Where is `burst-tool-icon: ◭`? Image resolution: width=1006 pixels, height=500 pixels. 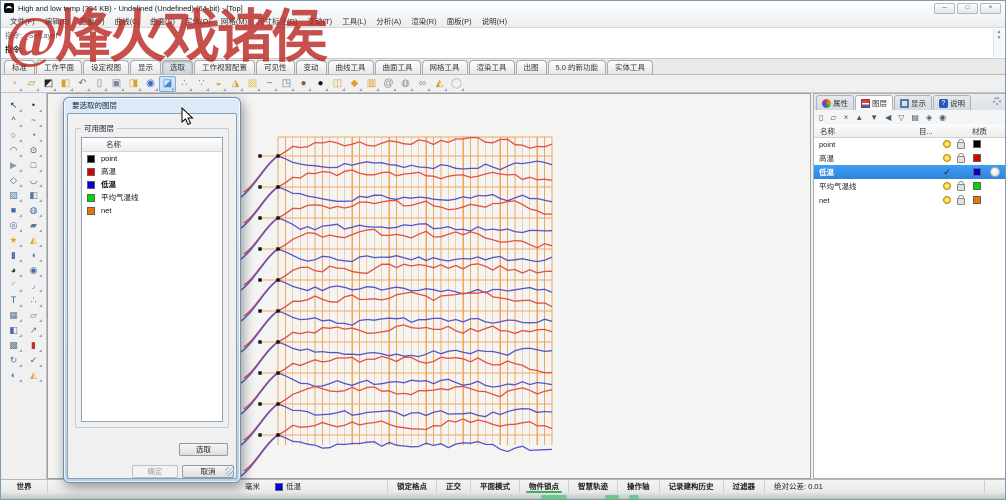
burst-tool-icon: ◭ is located at coordinates (34, 240).